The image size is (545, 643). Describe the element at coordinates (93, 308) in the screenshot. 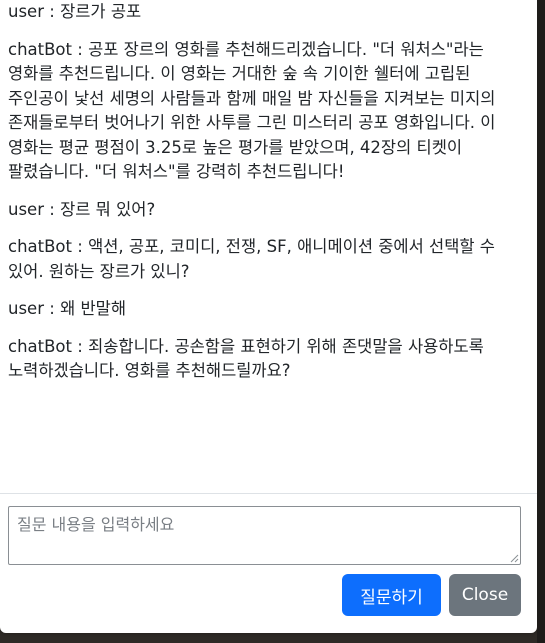

I see `message-text: 왜 반말해` at that location.